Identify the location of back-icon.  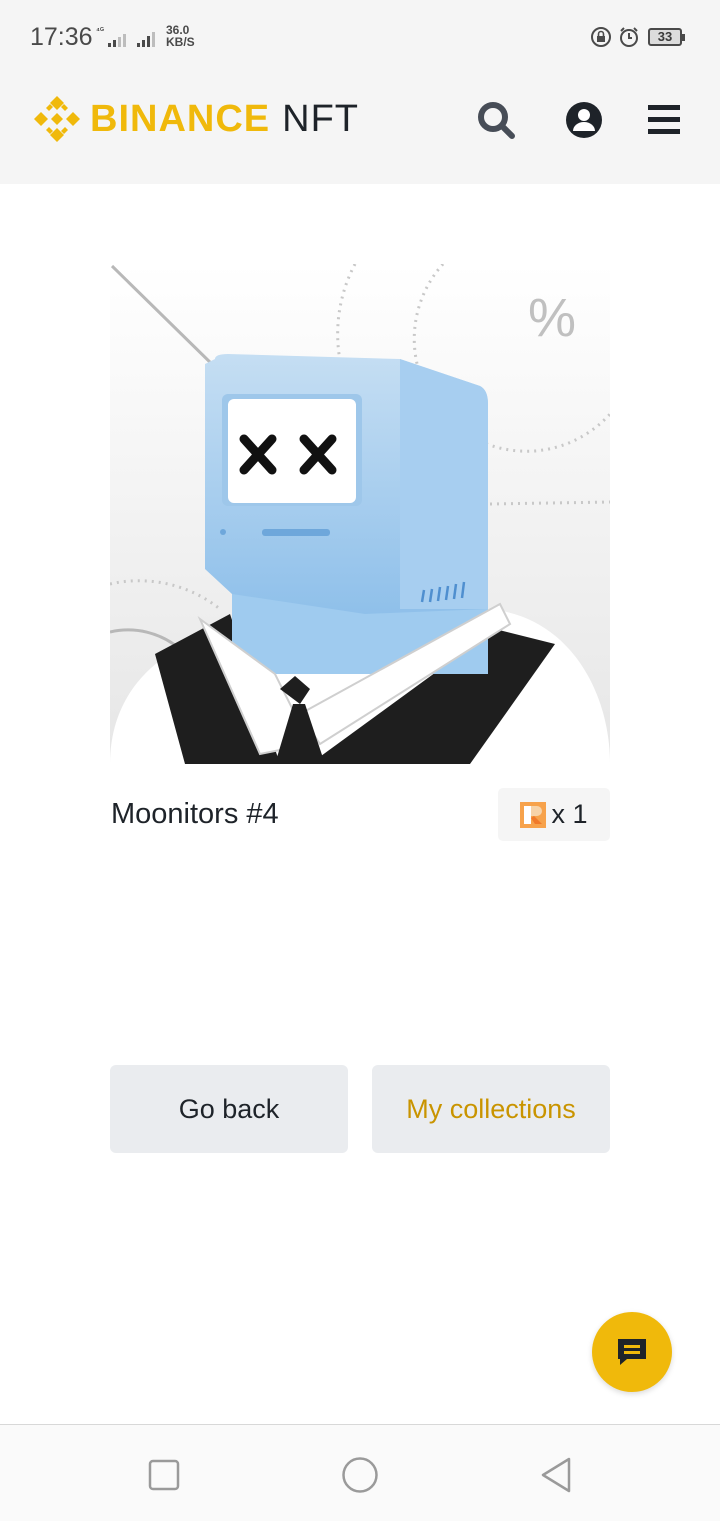
(556, 1475).